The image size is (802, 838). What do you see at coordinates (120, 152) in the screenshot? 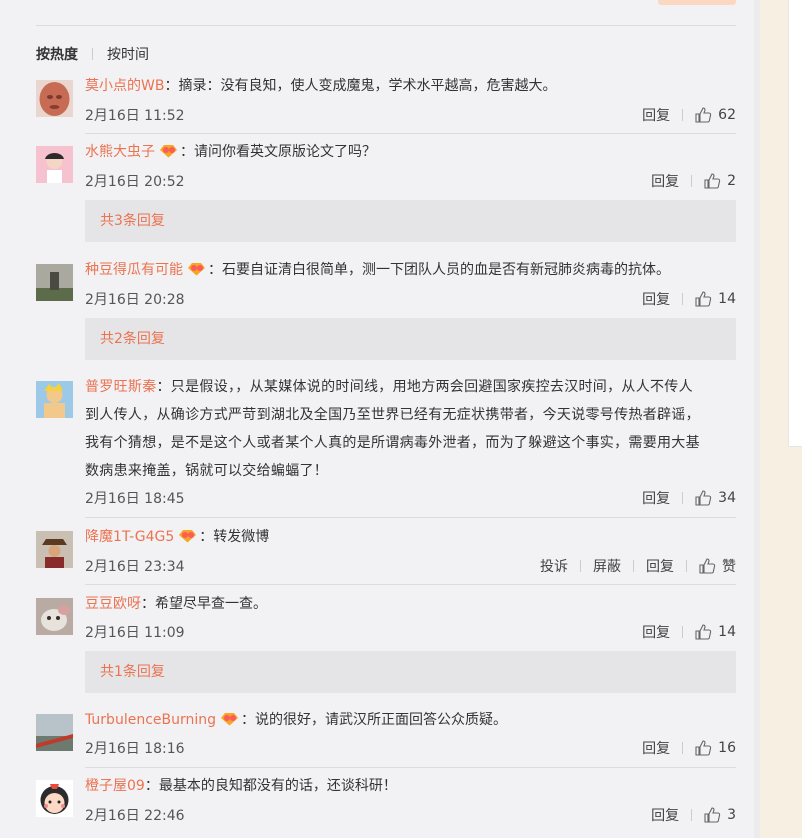
I see `username-link: 水熊大虫子` at bounding box center [120, 152].